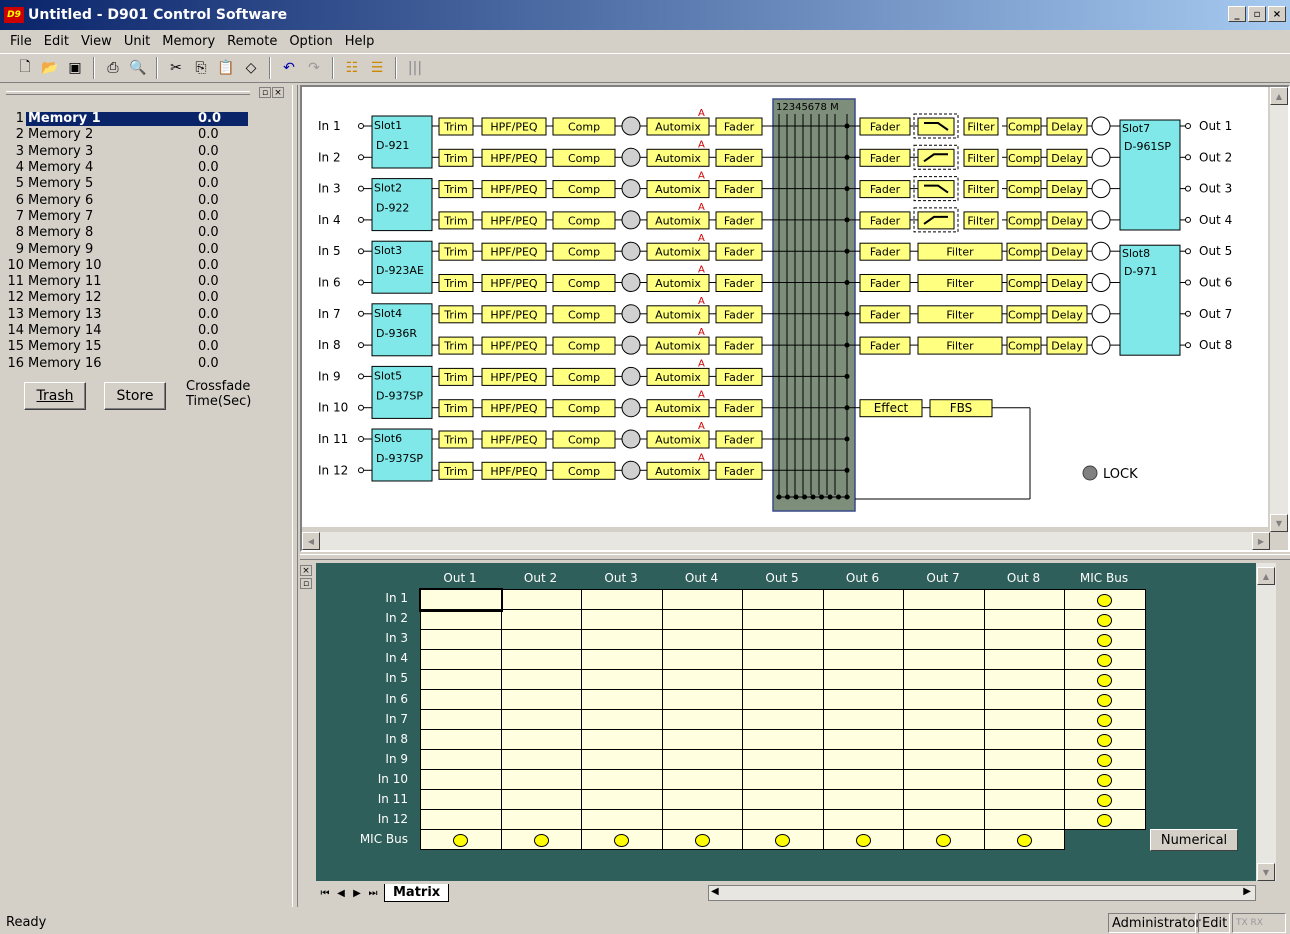  Describe the element at coordinates (265, 92) in the screenshot. I see `pane-restore-button: ▫` at that location.